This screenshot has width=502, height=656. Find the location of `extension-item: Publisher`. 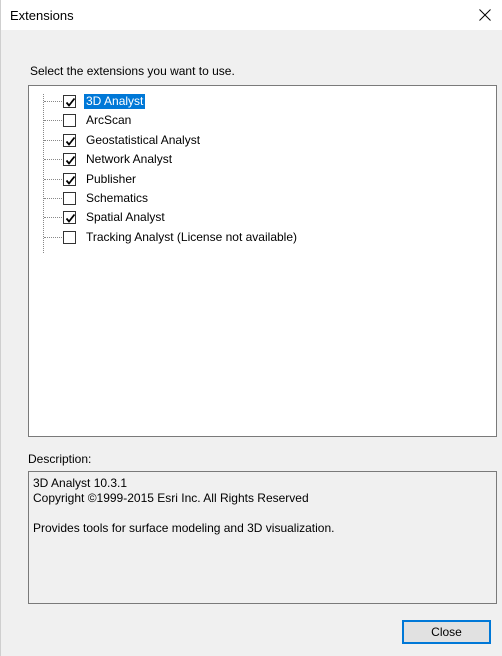

extension-item: Publisher is located at coordinates (262, 179).